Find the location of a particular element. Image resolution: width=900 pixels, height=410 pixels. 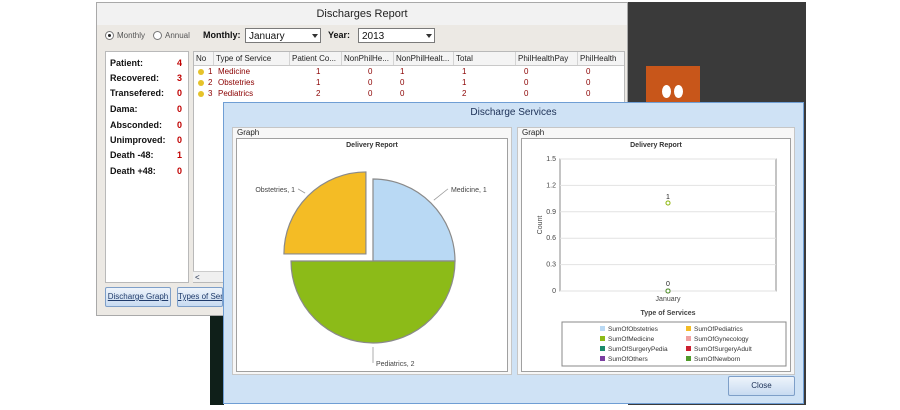

table-row: 2 Obstetries 1 0 0 1 0 0 is located at coordinates (409, 83).